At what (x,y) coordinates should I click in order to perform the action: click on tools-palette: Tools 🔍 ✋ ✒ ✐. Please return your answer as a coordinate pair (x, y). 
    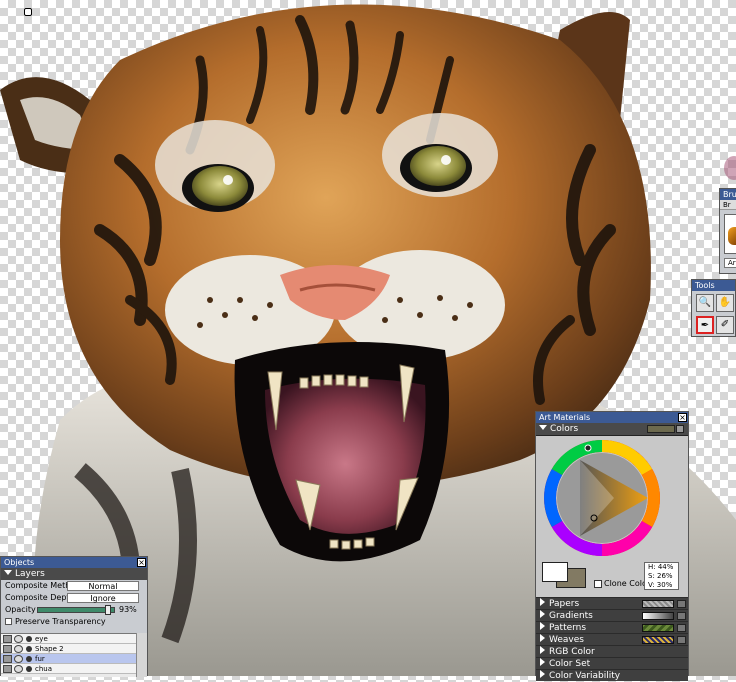
    Looking at the image, I should click on (713, 308).